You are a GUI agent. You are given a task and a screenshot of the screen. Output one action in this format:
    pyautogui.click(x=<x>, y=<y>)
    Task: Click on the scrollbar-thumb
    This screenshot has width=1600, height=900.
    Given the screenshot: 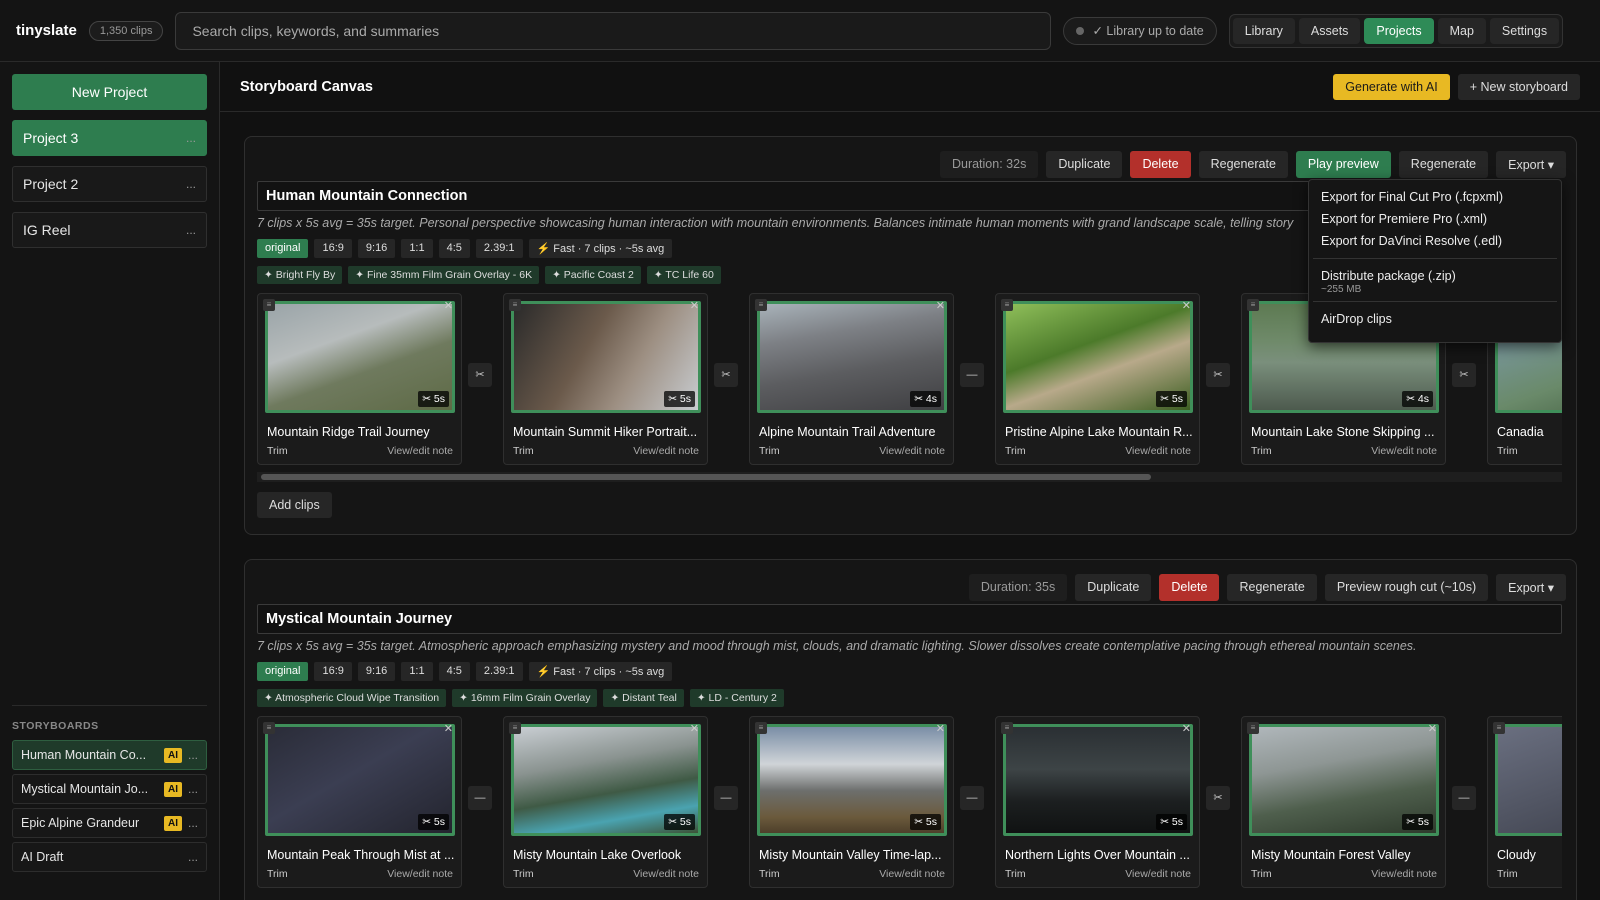 What is the action you would take?
    pyautogui.click(x=706, y=477)
    